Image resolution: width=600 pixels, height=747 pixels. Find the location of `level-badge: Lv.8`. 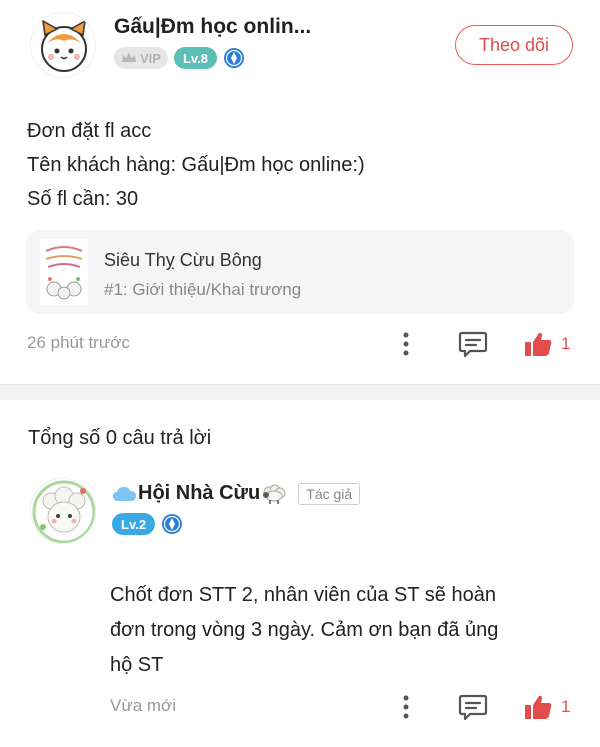

level-badge: Lv.8 is located at coordinates (195, 58).